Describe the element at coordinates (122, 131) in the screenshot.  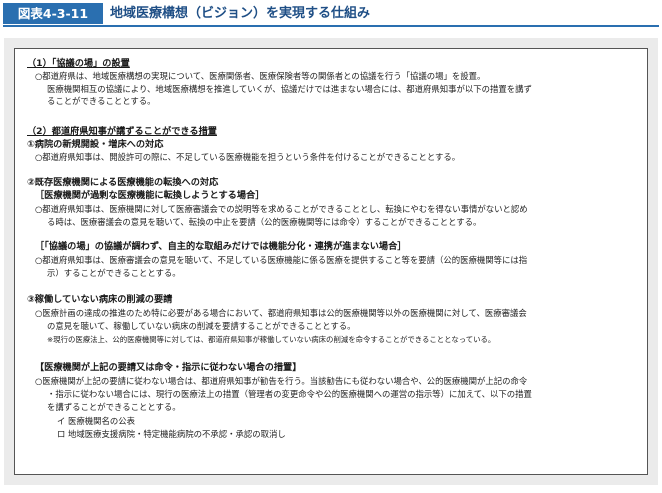
I see `section-2-heading: （2）都道府県知事が講ずることができる措置` at that location.